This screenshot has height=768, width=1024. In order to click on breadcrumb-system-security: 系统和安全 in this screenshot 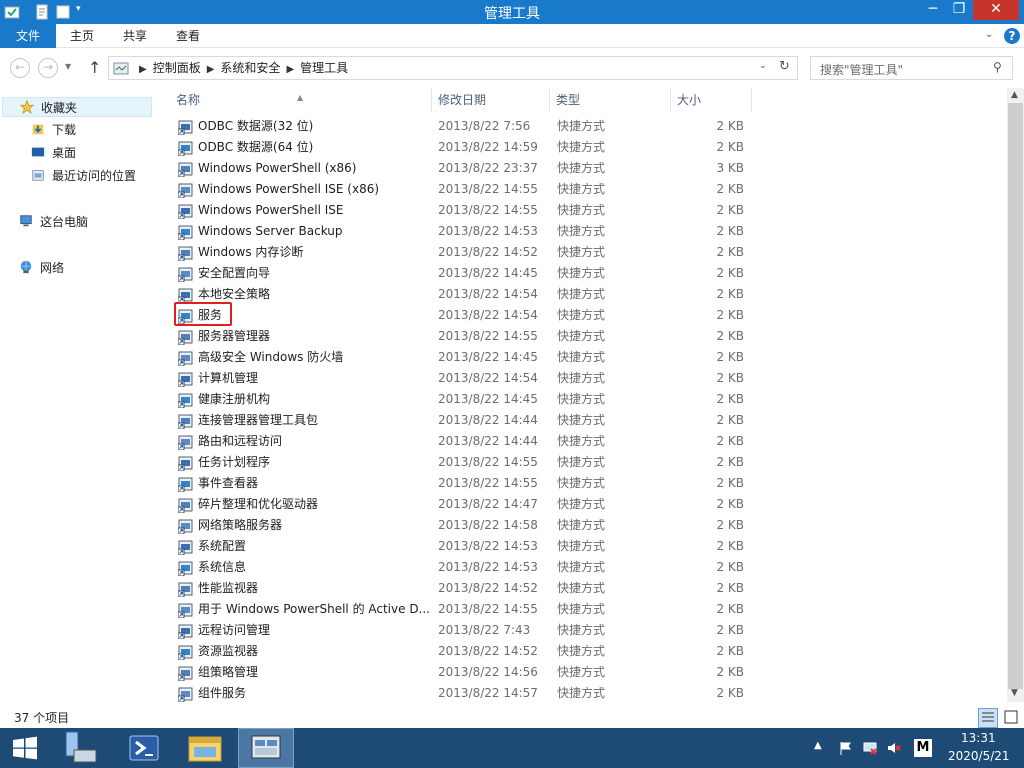, I will do `click(250, 68)`.